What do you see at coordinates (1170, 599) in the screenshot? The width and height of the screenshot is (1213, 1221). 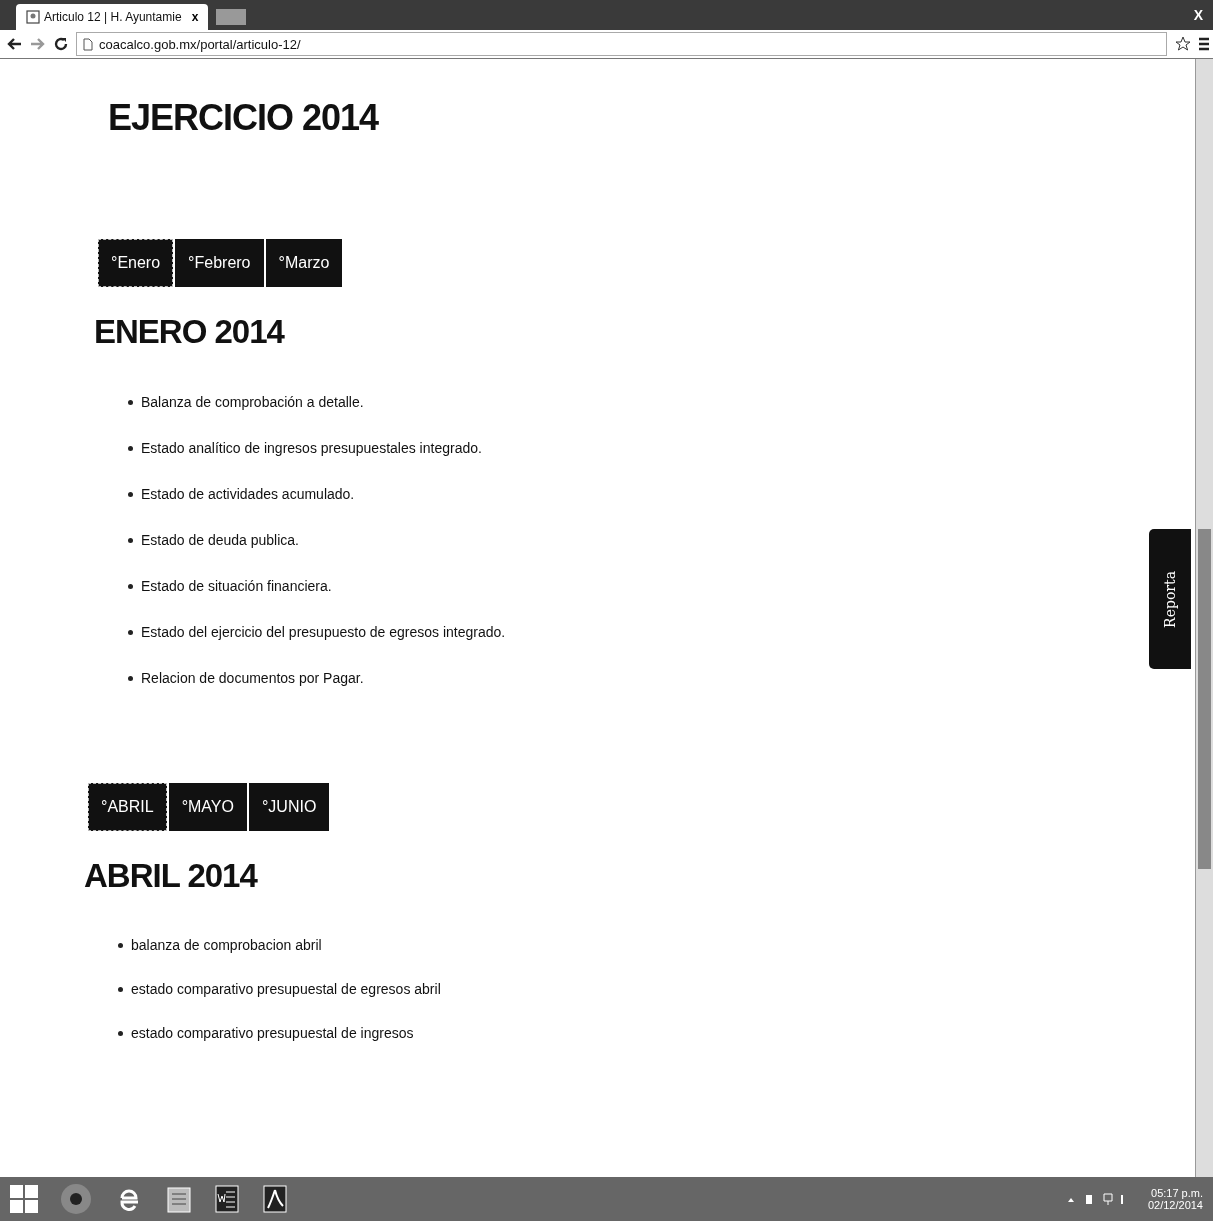 I see `report-side-tab: Reporta` at bounding box center [1170, 599].